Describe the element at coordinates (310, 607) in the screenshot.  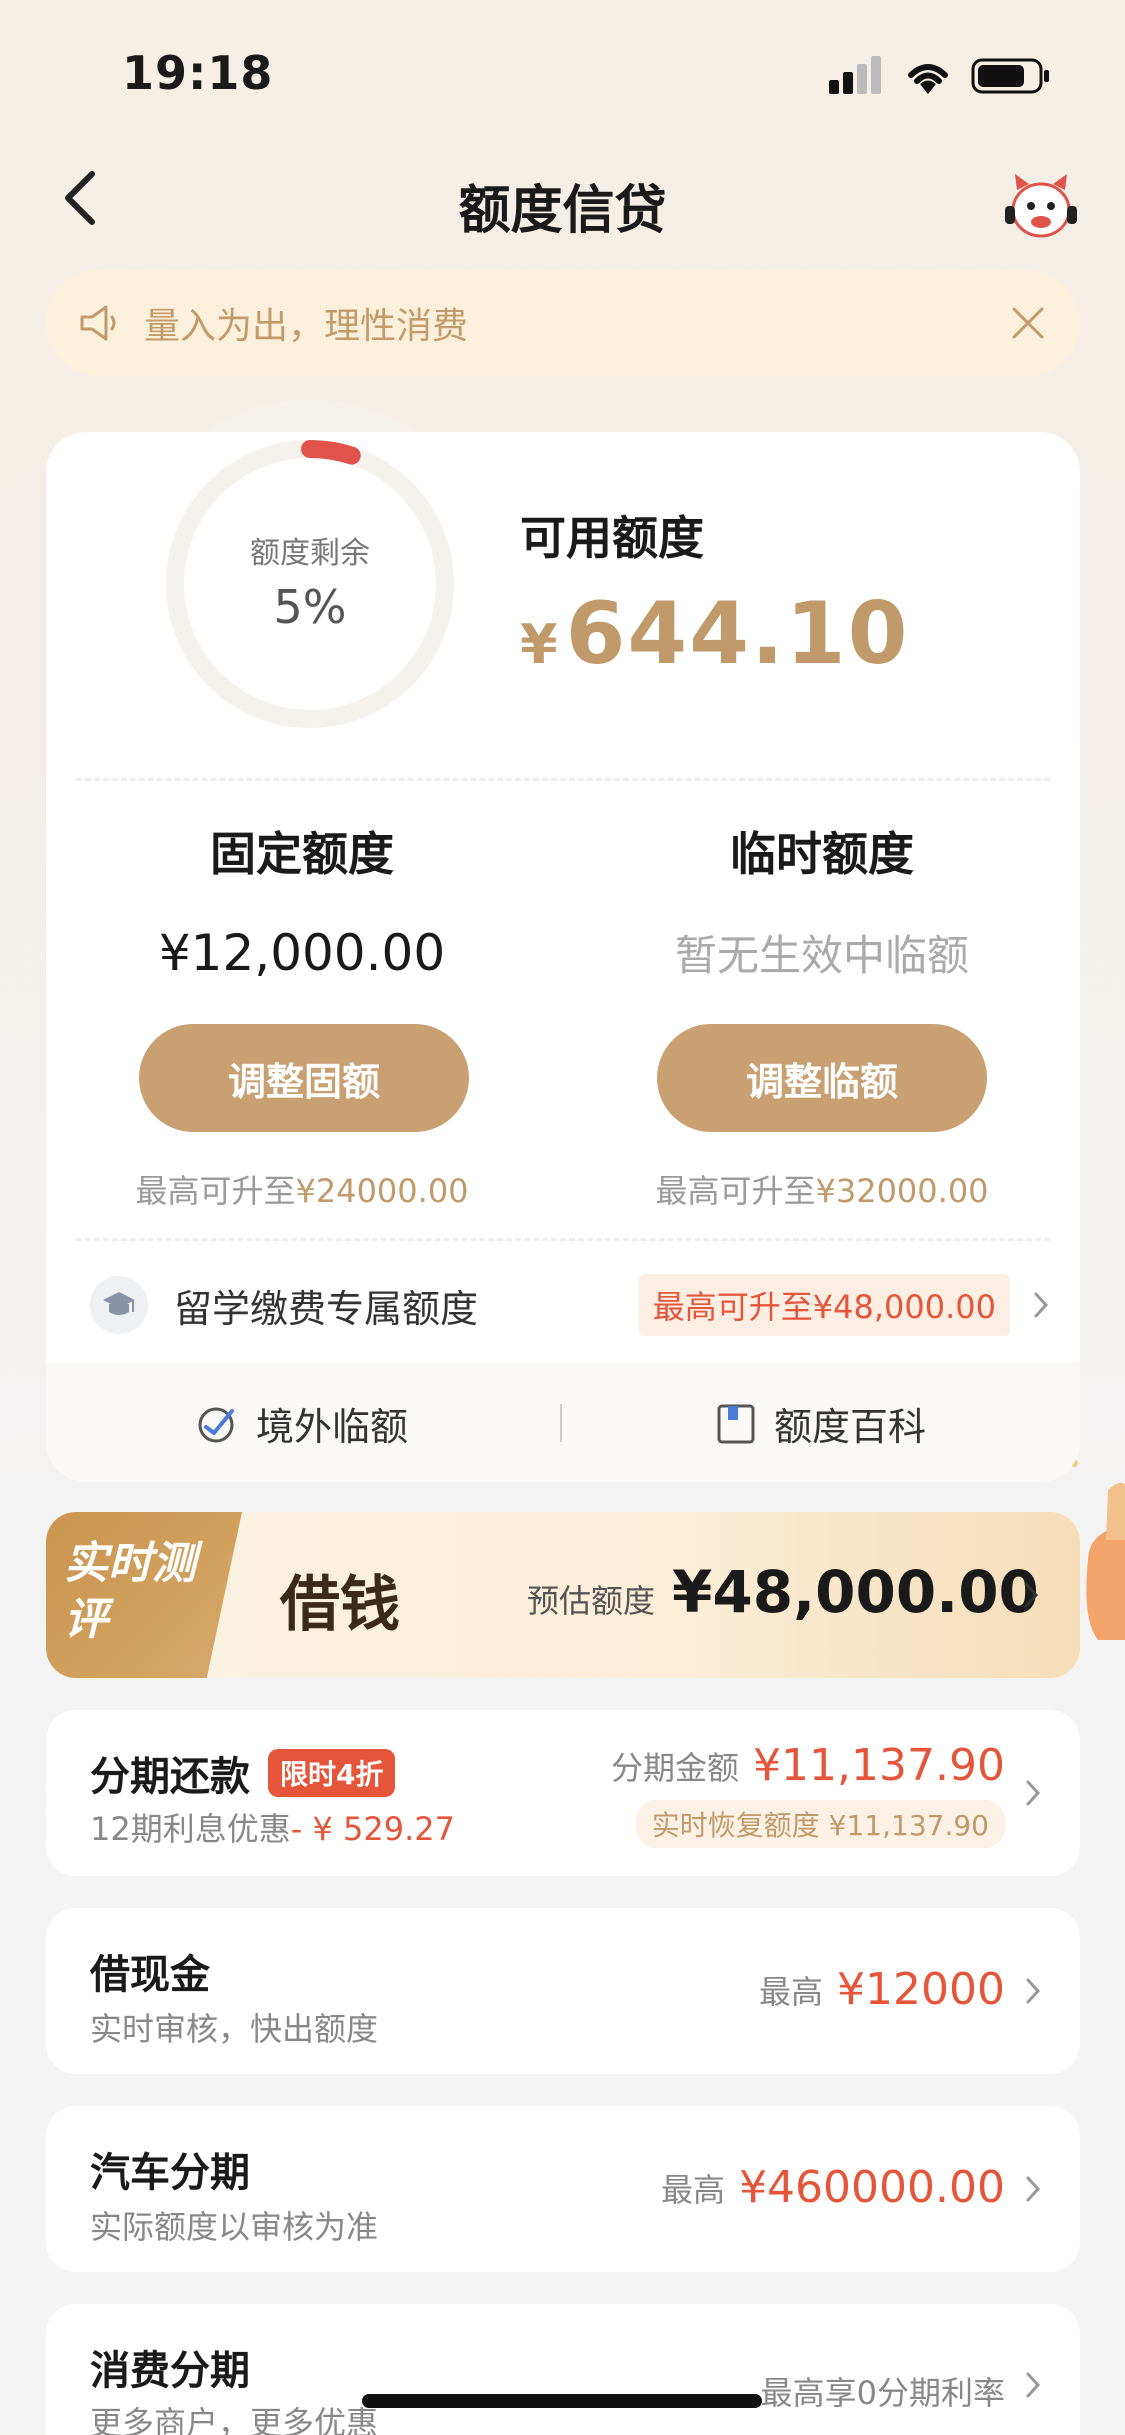
I see `remaining-percent: 5%` at that location.